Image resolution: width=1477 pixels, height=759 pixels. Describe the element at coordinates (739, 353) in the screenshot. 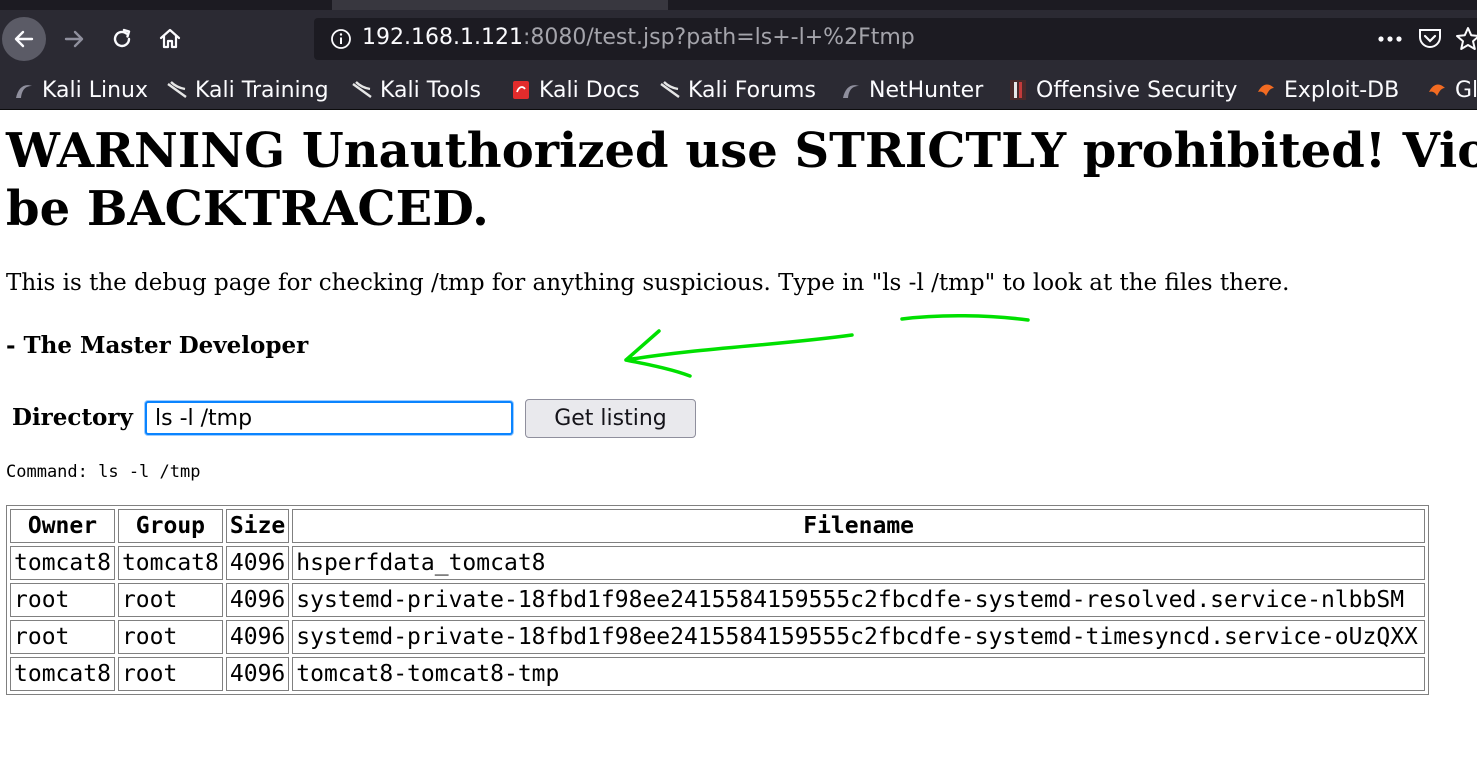

I see `arrow-annotation` at that location.